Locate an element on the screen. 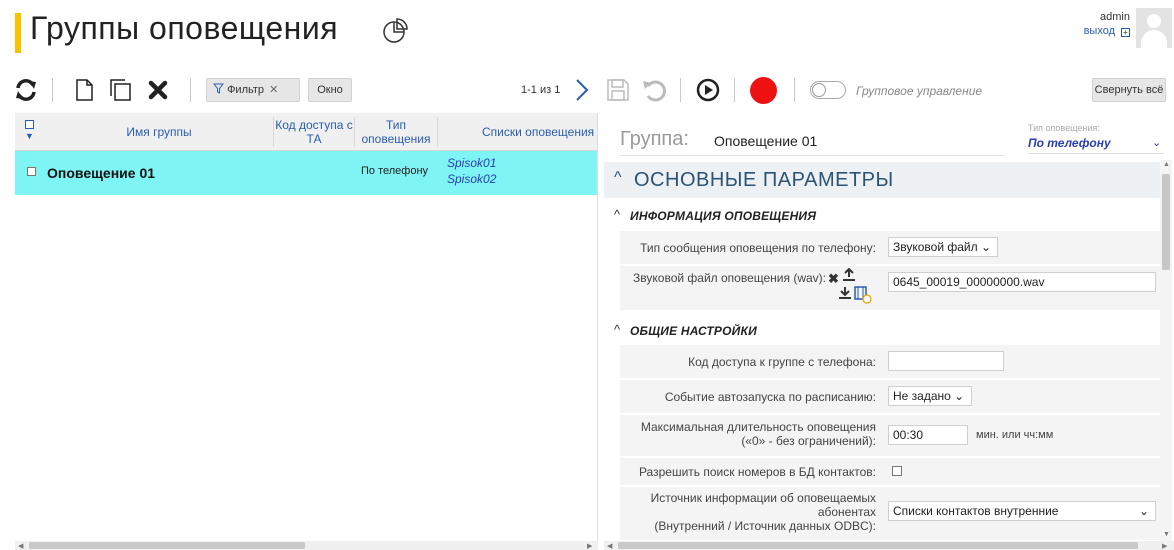 The width and height of the screenshot is (1174, 550). section-info: ^ ИНФОРМАЦИЯ ОПОВЕЩЕНИЯ is located at coordinates (882, 216).